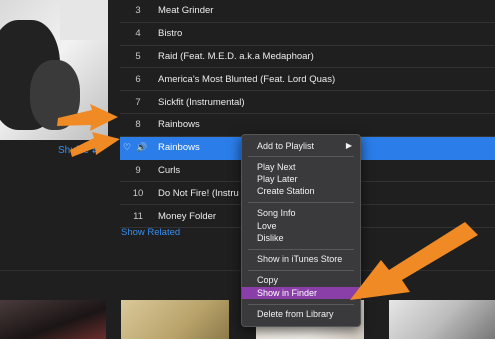  I want to click on table-row: 4 Bistro, so click(307, 34).